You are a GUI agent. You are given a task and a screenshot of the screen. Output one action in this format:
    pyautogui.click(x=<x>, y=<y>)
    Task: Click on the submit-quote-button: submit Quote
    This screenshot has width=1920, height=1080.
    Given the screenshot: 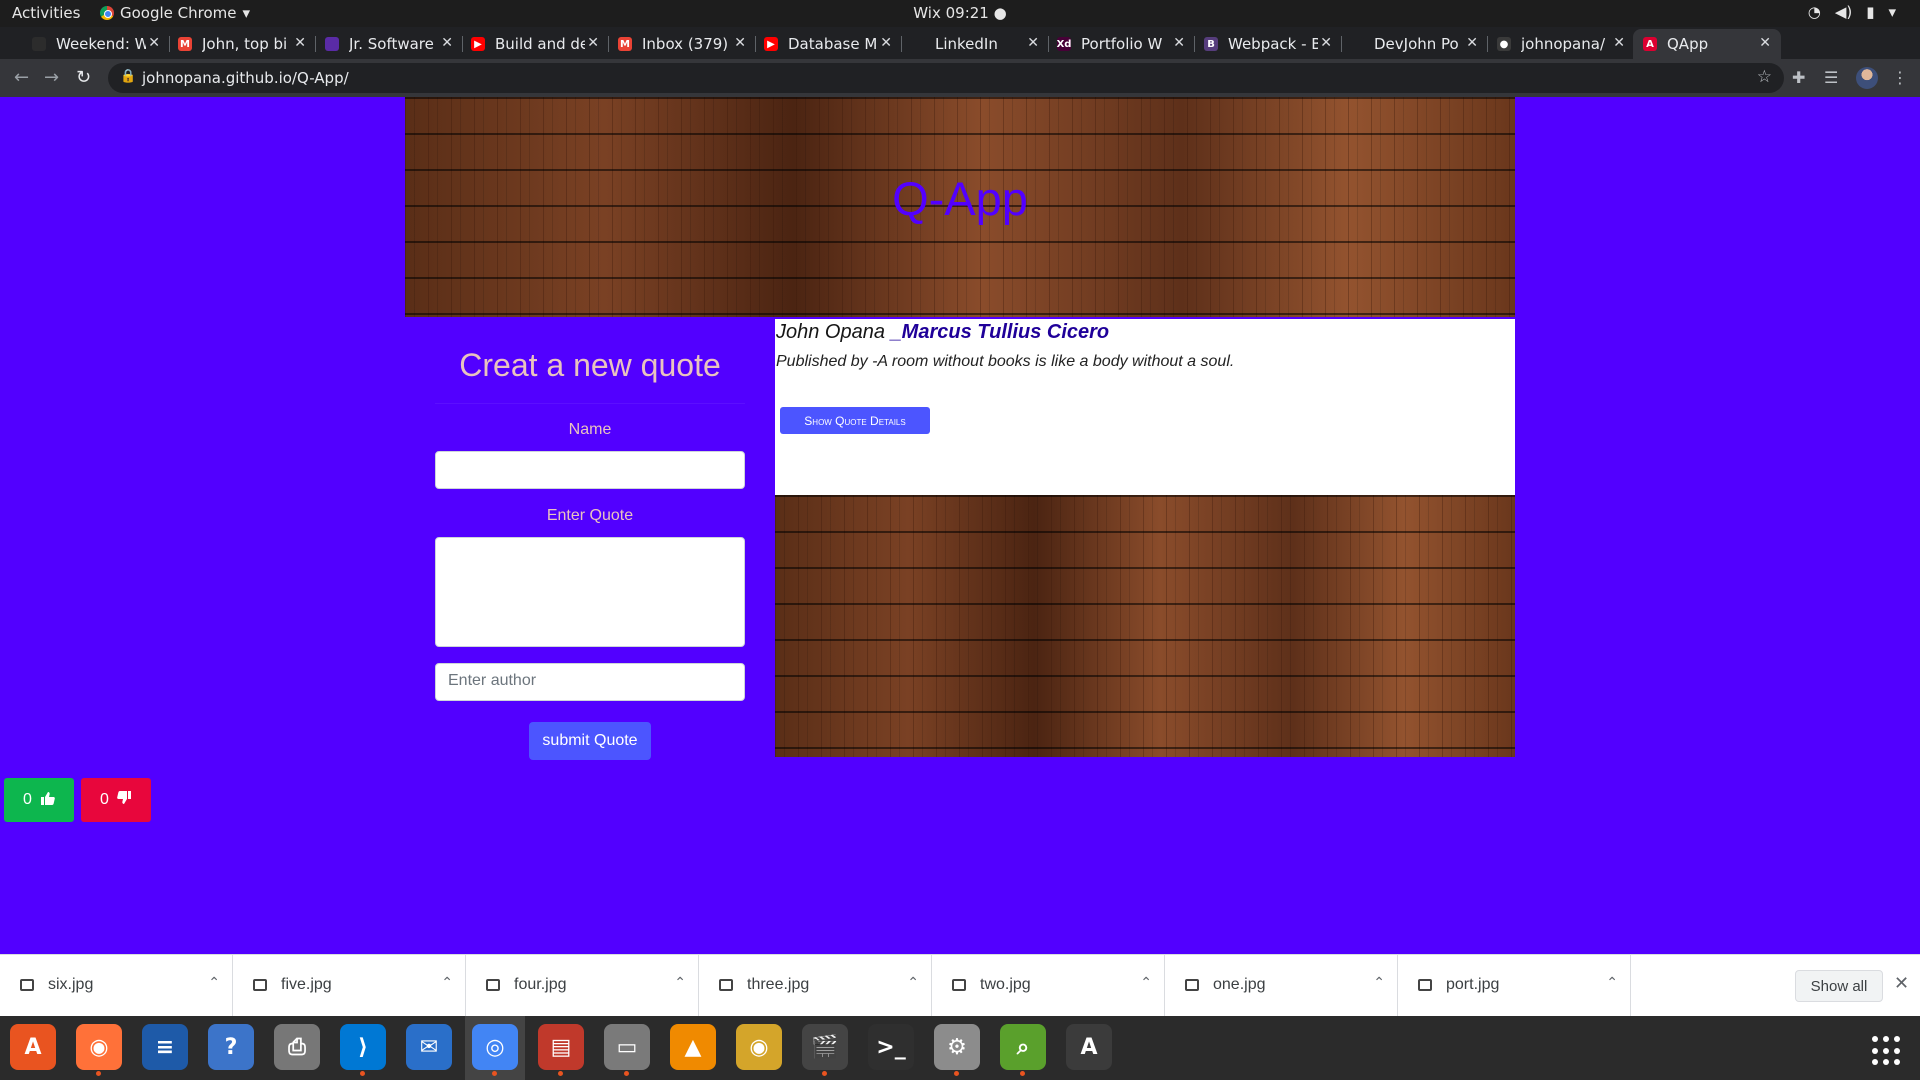 What is the action you would take?
    pyautogui.click(x=590, y=741)
    